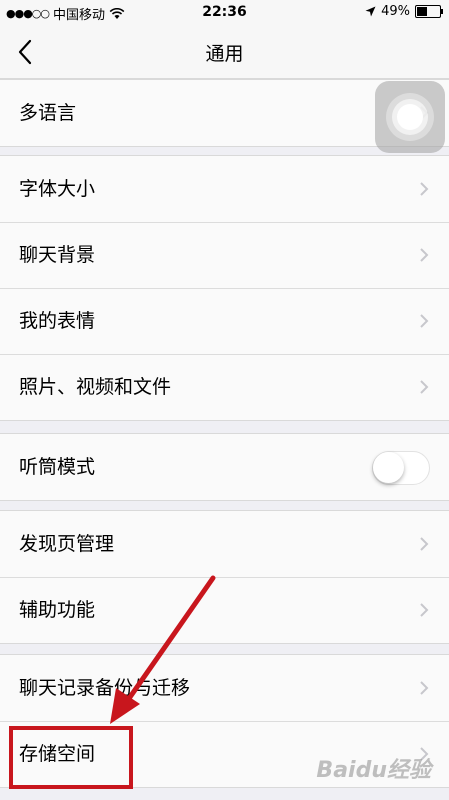 This screenshot has width=449, height=800. I want to click on row-label: 听筒模式, so click(57, 467).